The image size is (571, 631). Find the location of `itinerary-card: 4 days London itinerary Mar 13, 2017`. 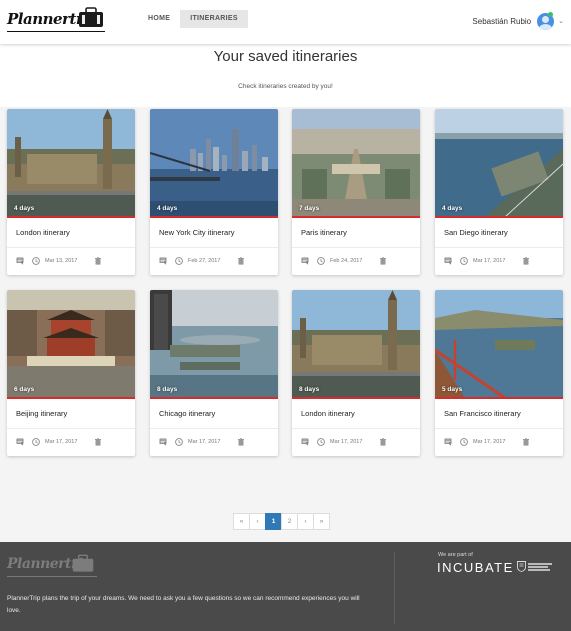

itinerary-card: 4 days London itinerary Mar 13, 2017 is located at coordinates (71, 192).